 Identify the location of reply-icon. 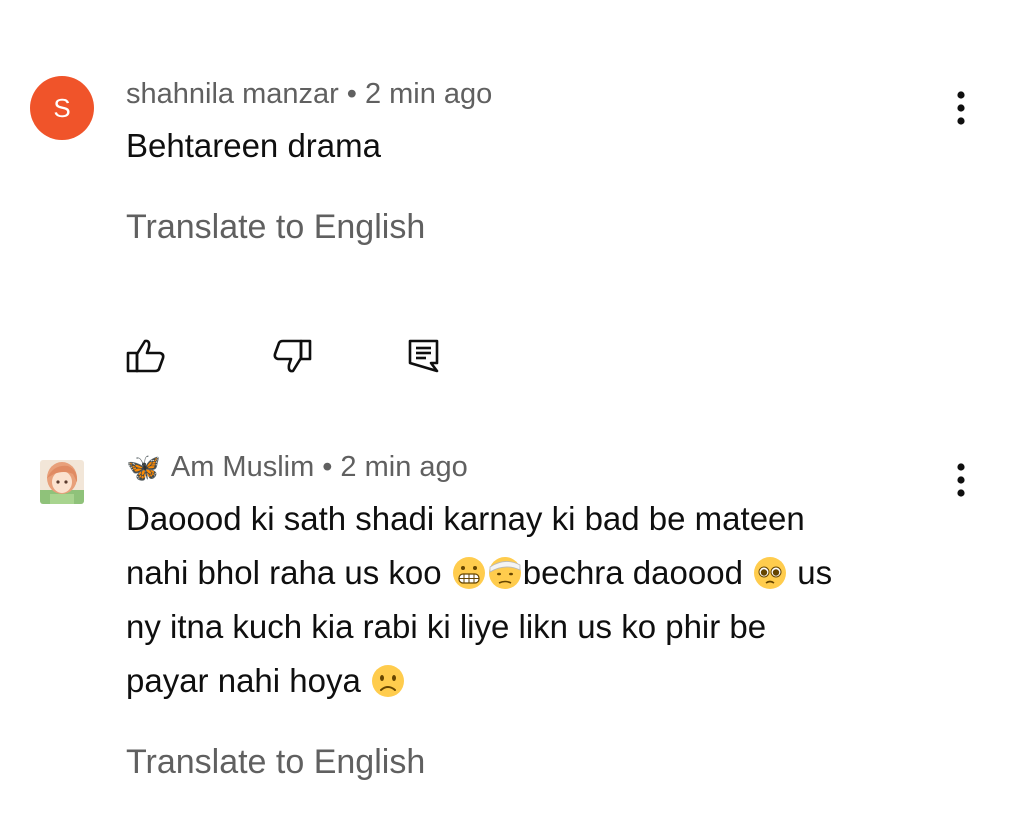
(423, 356).